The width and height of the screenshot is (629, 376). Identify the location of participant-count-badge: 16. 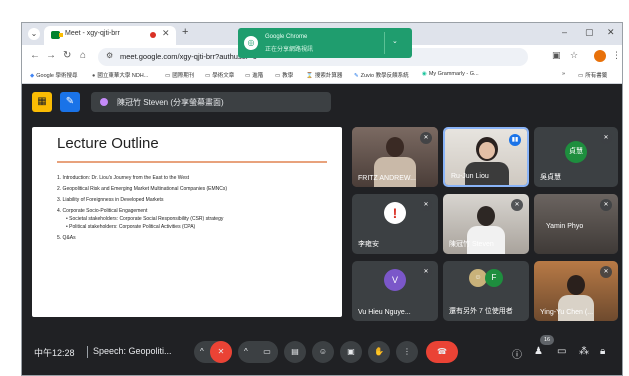
(547, 340).